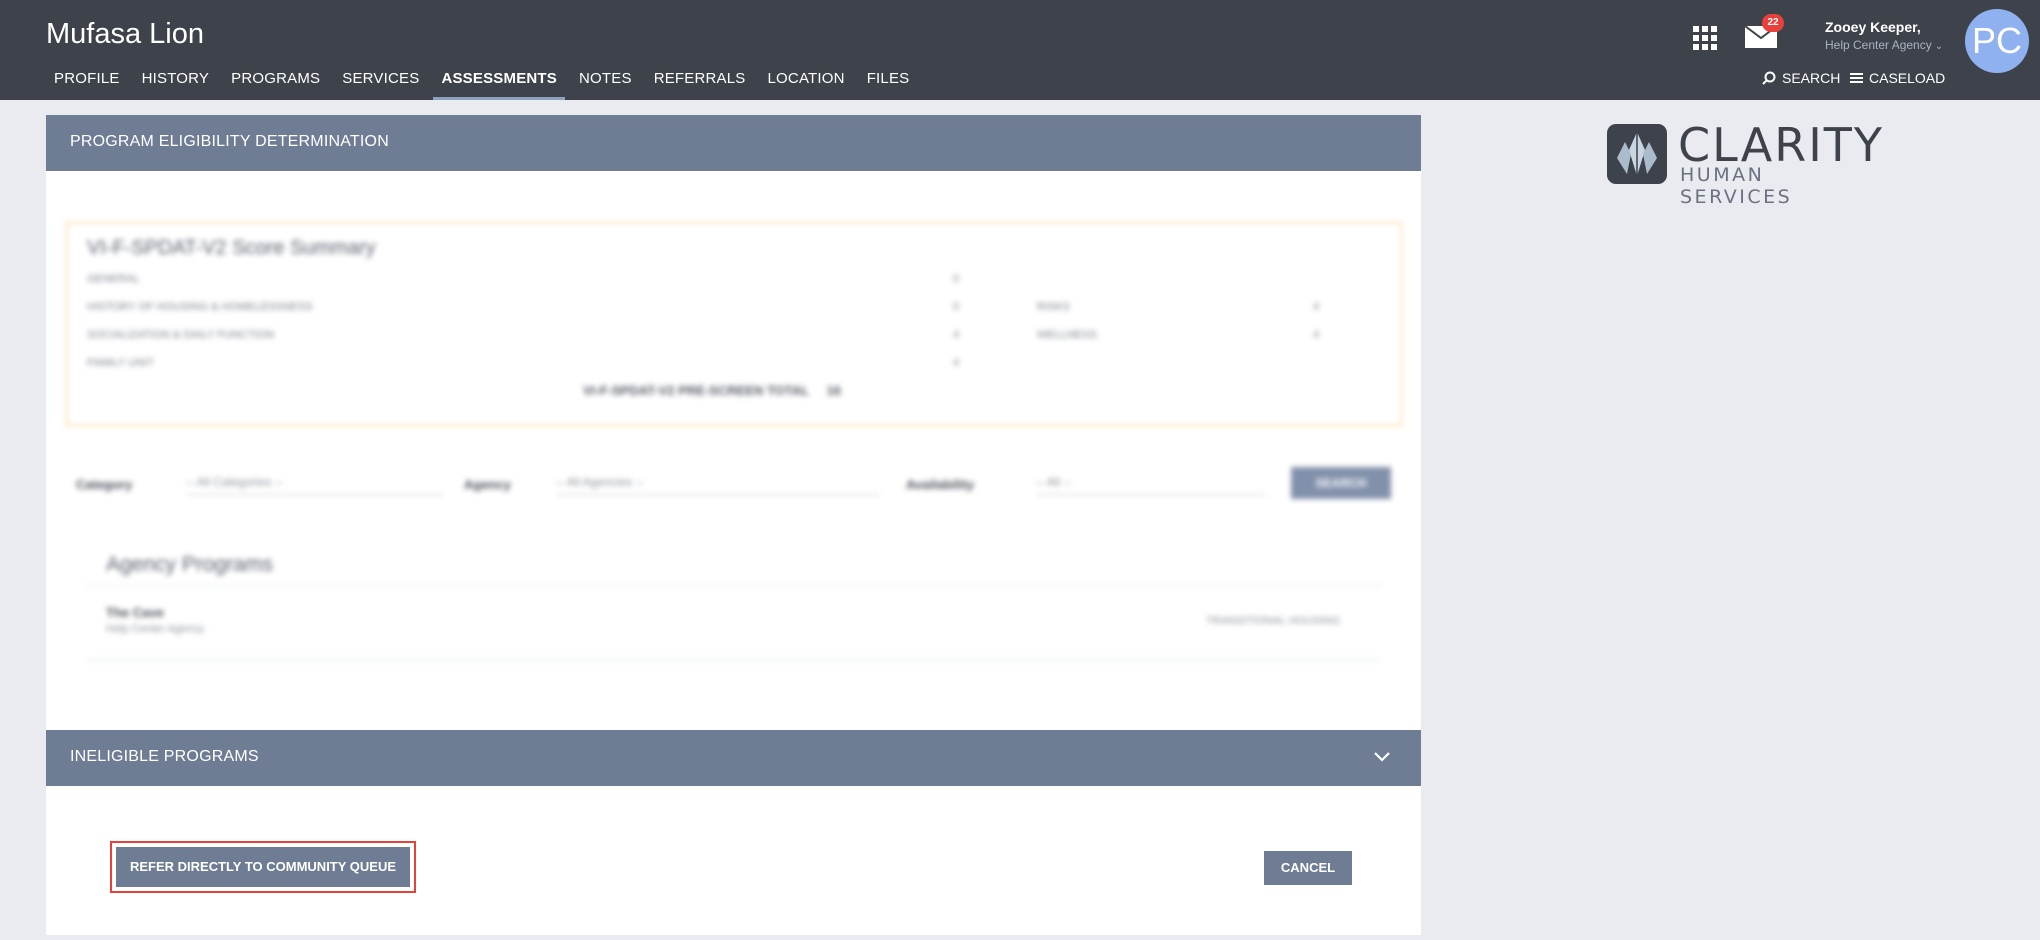 This screenshot has width=2040, height=940. Describe the element at coordinates (487, 484) in the screenshot. I see `agency-label: Agency` at that location.